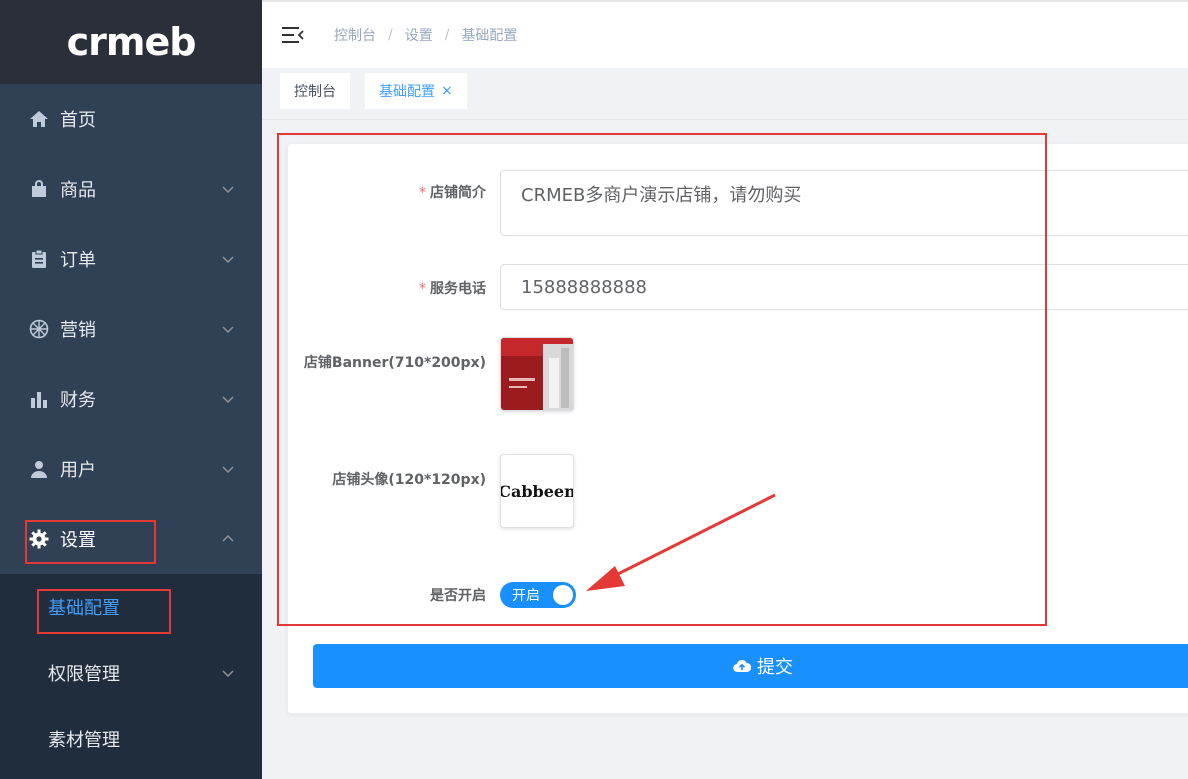 The width and height of the screenshot is (1188, 779). I want to click on tag-basic-config: 基础配置 ×, so click(416, 91).